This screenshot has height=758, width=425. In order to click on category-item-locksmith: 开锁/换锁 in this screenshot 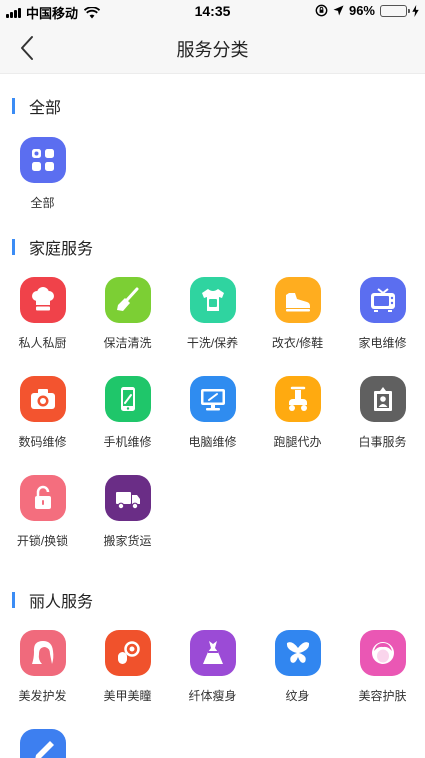, I will do `click(42, 512)`.